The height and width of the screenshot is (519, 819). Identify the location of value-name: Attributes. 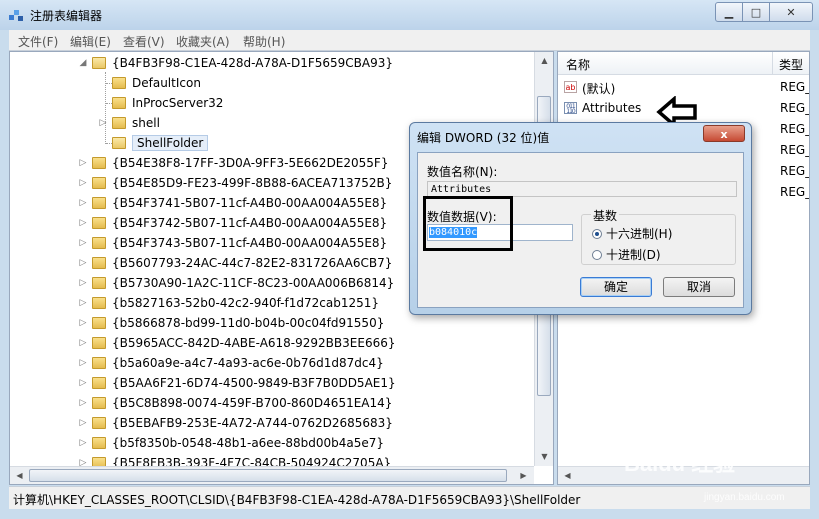
(612, 108).